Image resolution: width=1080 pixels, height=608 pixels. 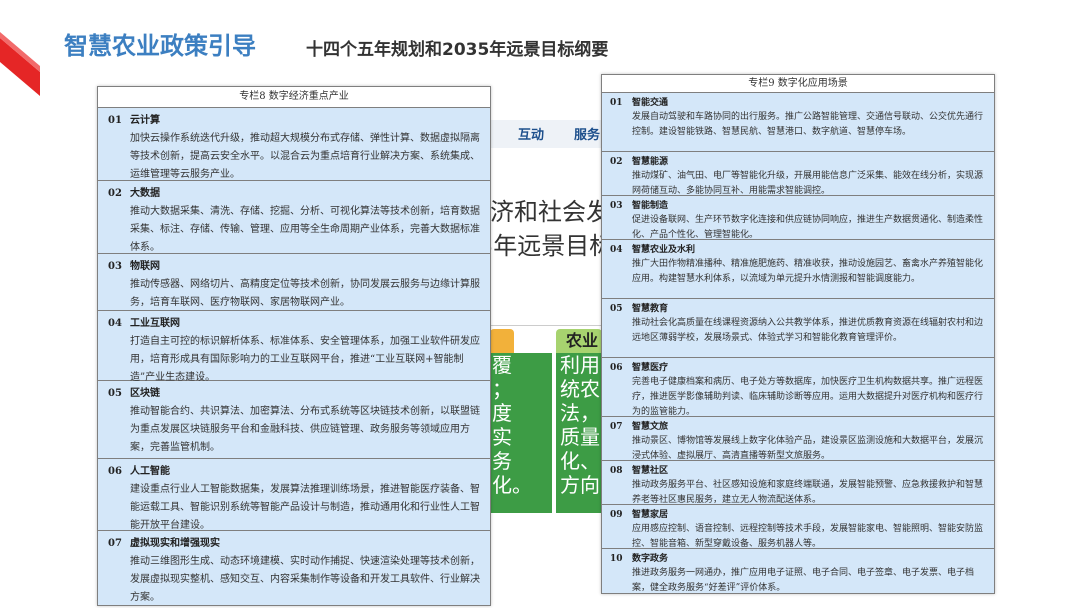 I want to click on item-name: 区块链, so click(x=145, y=393).